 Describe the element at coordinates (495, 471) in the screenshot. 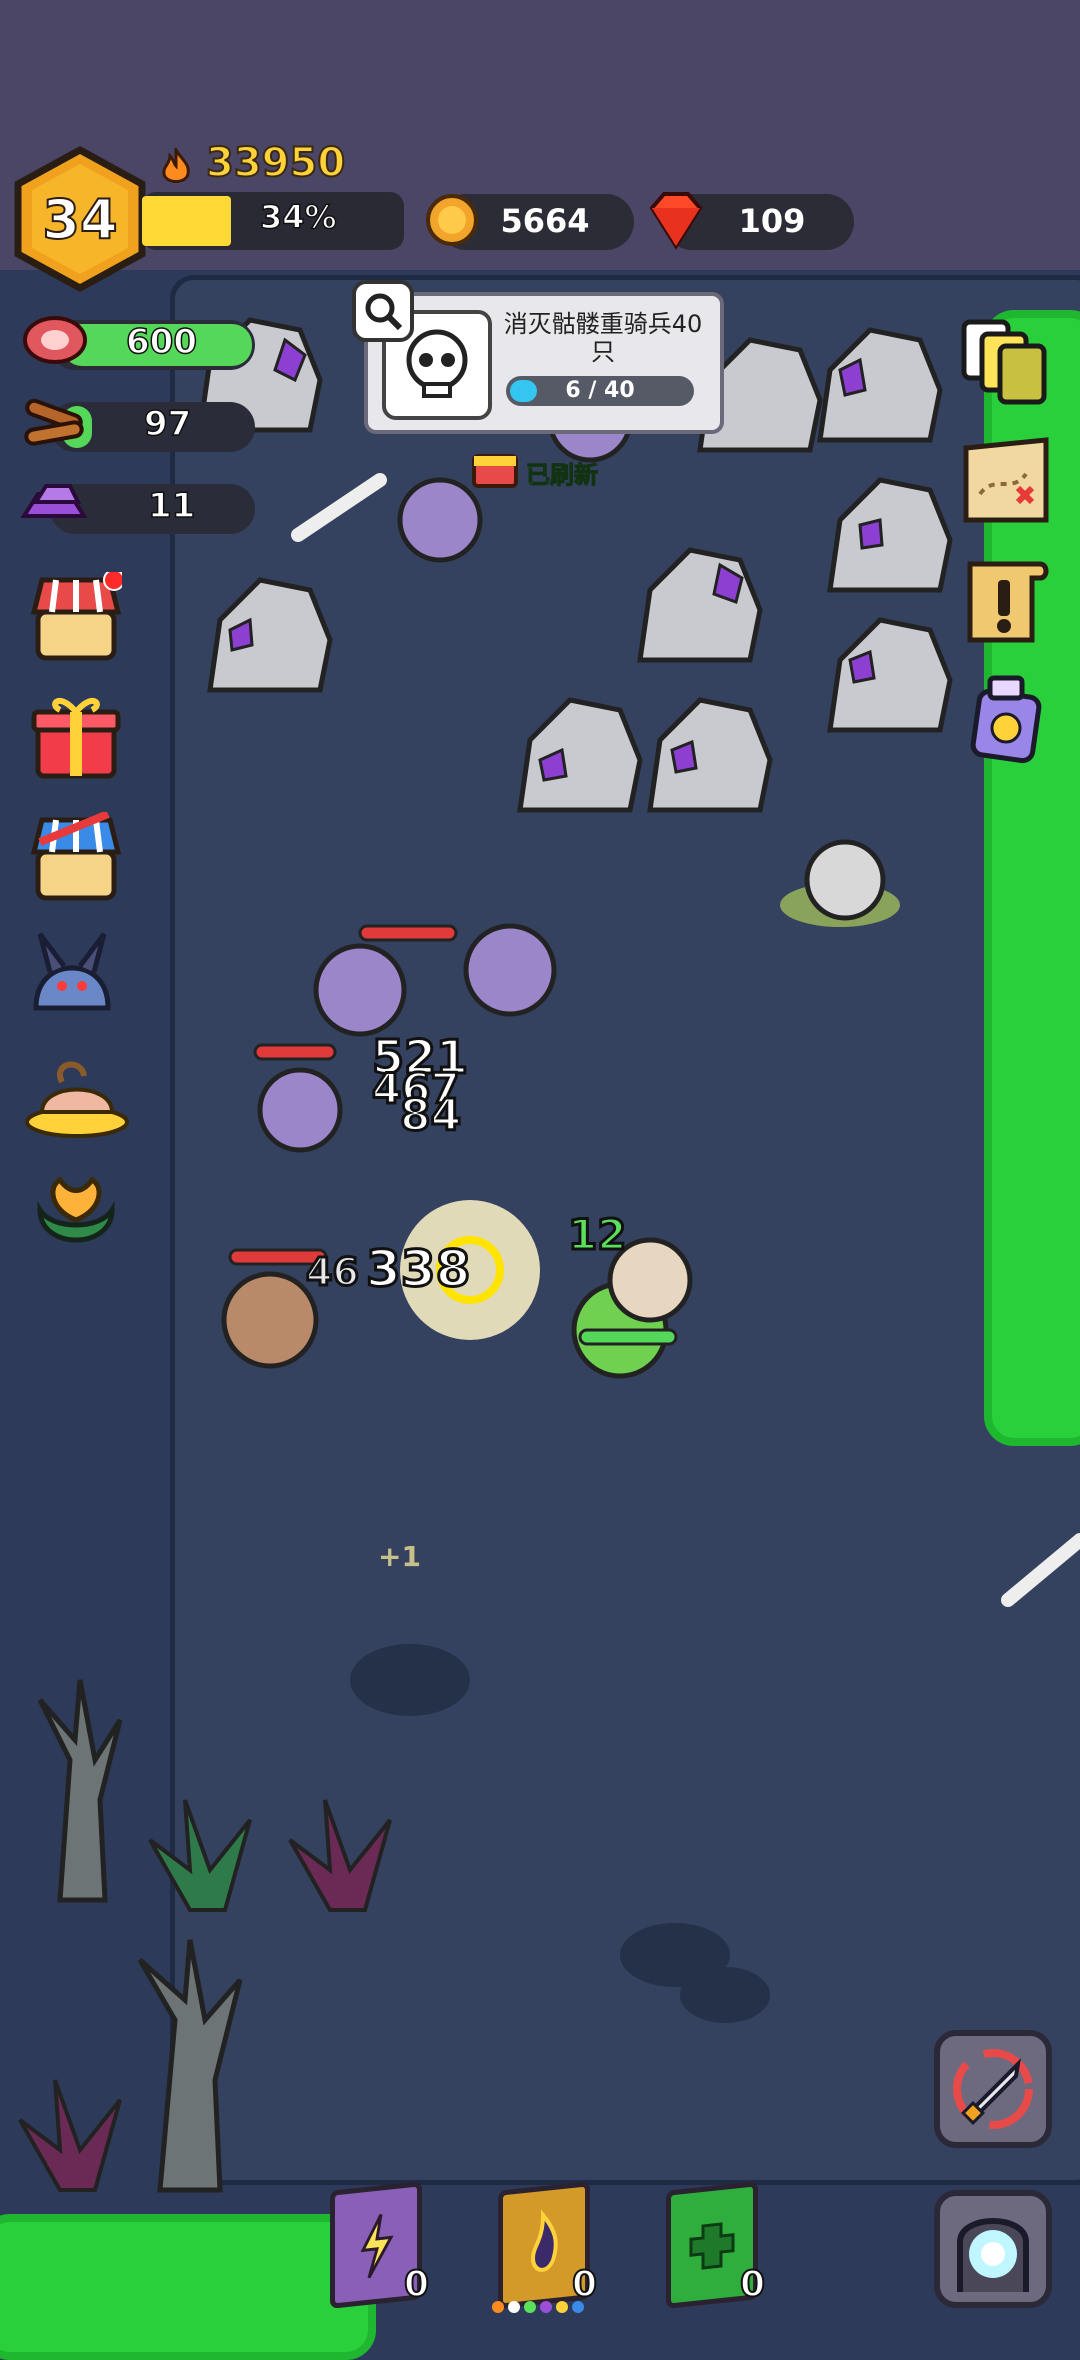

I see `chest-icon` at that location.